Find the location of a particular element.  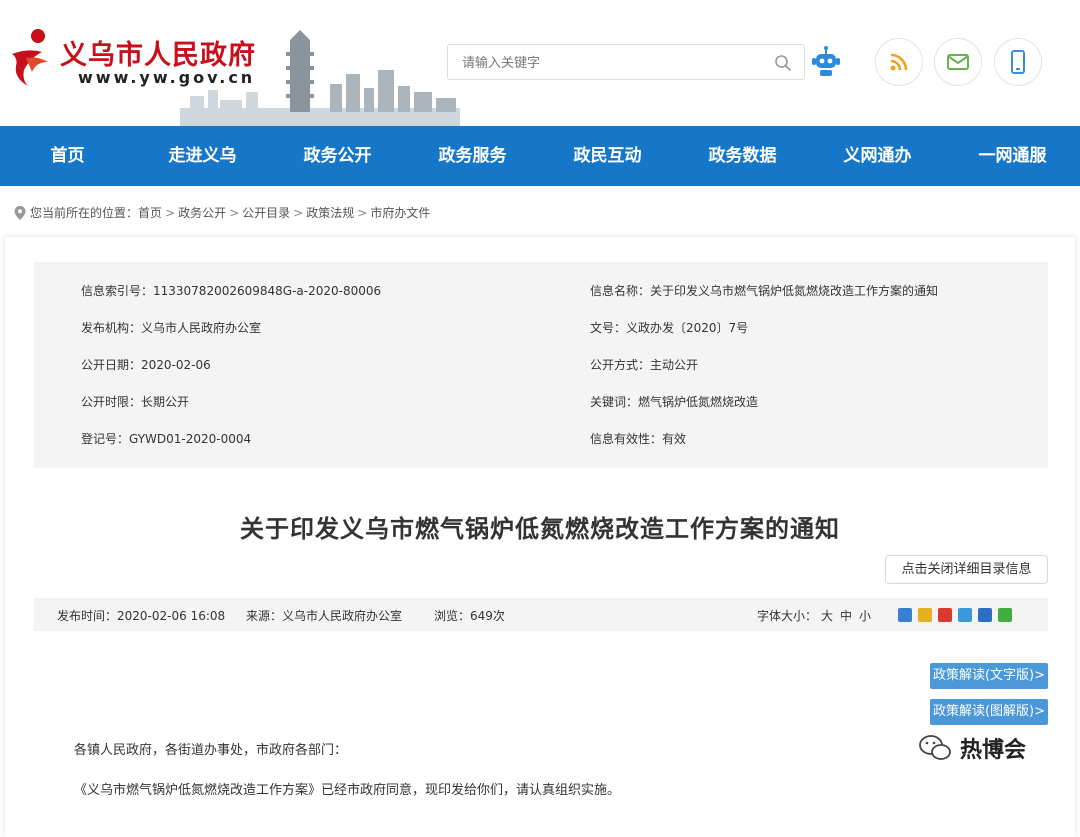

meta-doc-no: 文号：义政办发〔2020〕7号 is located at coordinates (669, 328).